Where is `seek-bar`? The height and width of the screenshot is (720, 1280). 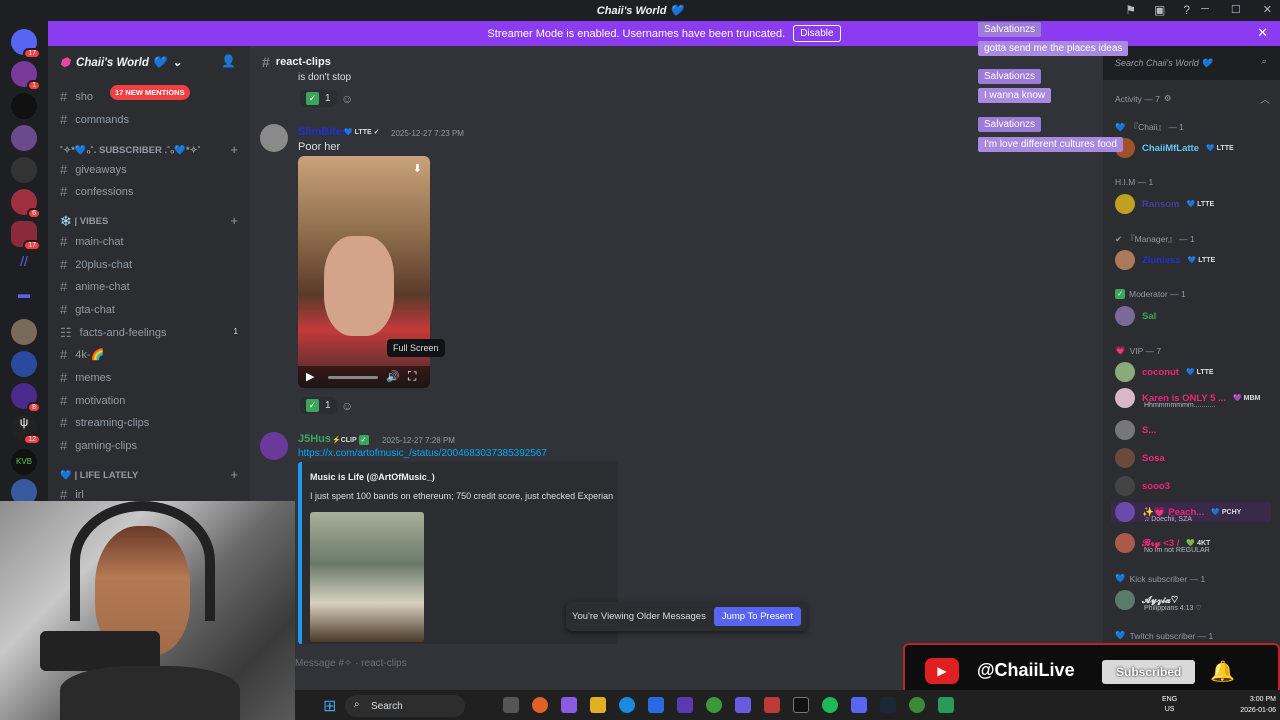 seek-bar is located at coordinates (353, 377).